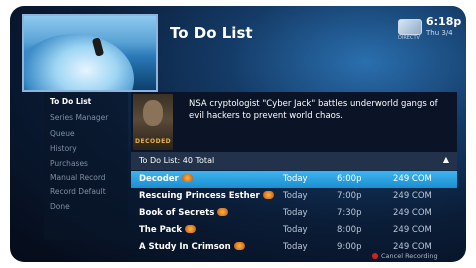 The height and width of the screenshot is (268, 476). I want to click on scroll-up-arrow-icon: ▲, so click(446, 159).